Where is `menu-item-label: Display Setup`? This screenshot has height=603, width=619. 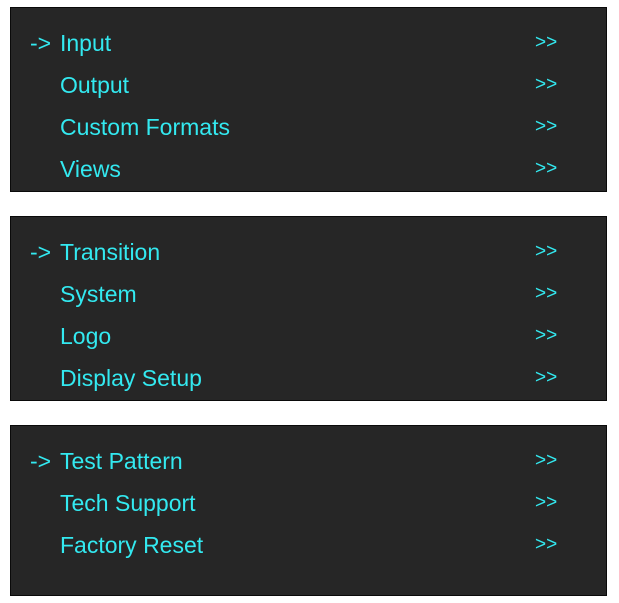
menu-item-label: Display Setup is located at coordinates (131, 378).